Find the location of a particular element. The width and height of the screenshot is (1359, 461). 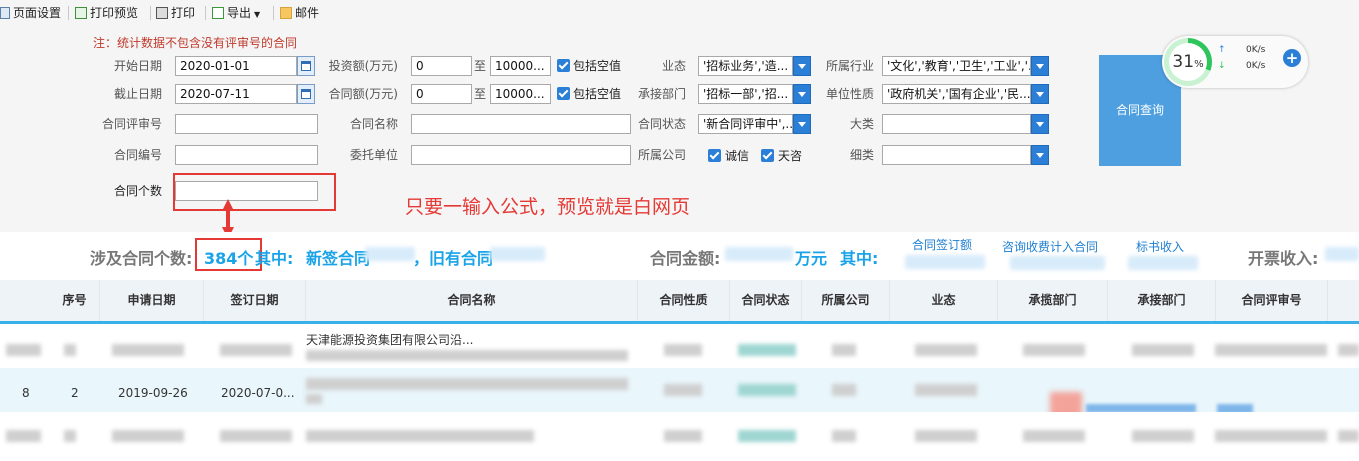

plus-icon: + is located at coordinates (1292, 58).